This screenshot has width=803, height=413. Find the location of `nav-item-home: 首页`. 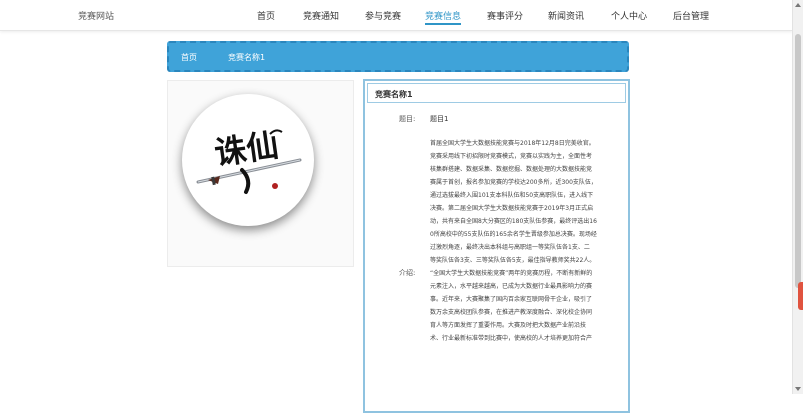

nav-item-home: 首页 is located at coordinates (266, 15).